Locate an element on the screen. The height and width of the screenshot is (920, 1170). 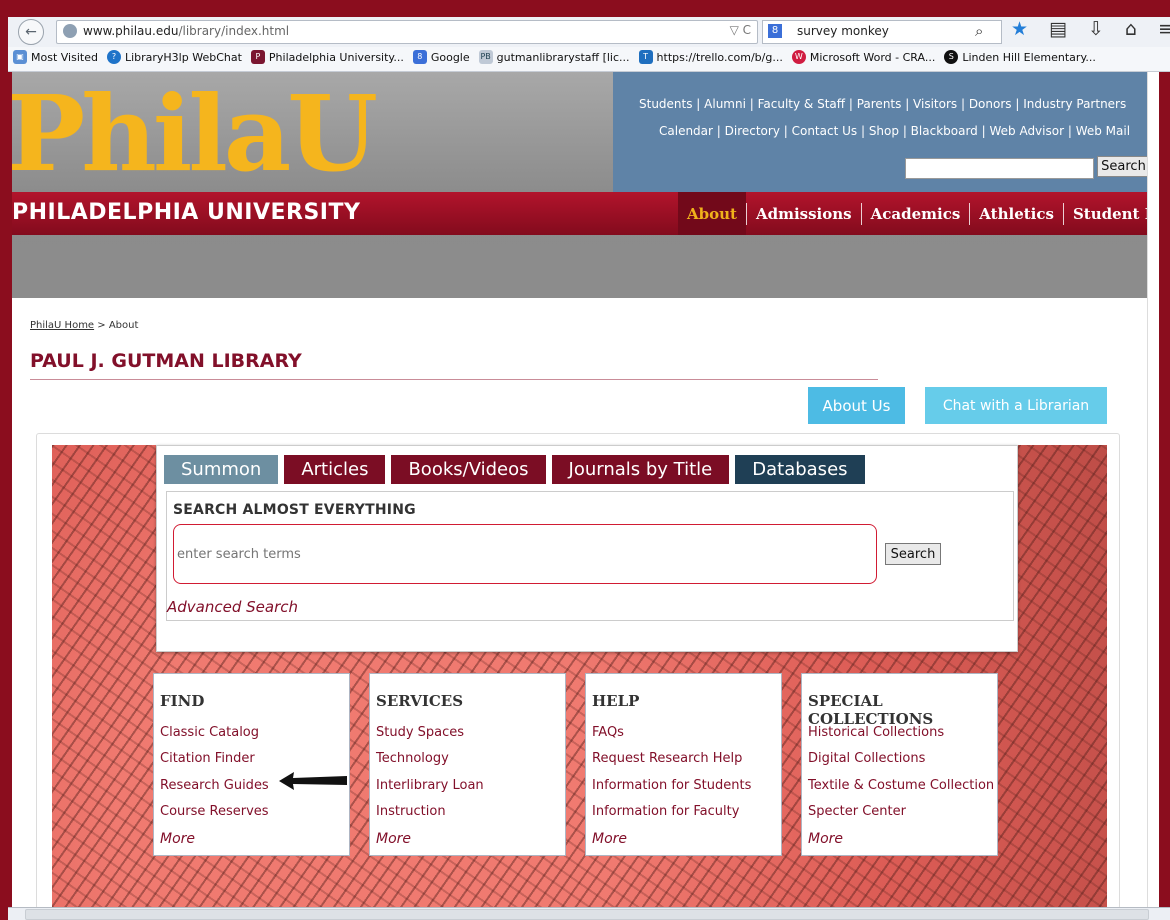
bookmark-star-icon: ★ is located at coordinates (1019, 29).